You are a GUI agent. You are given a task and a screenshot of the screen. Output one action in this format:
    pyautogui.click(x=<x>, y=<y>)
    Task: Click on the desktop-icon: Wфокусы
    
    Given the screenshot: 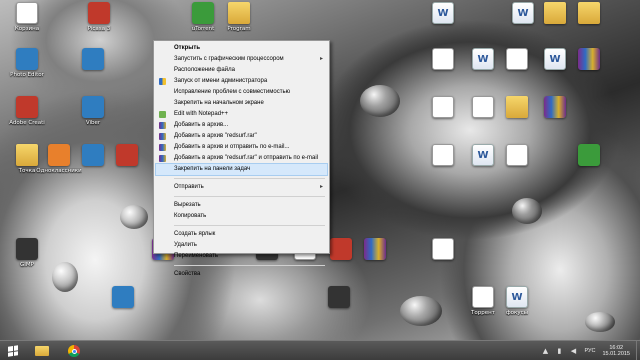 What is the action you would take?
    pyautogui.click(x=517, y=311)
    